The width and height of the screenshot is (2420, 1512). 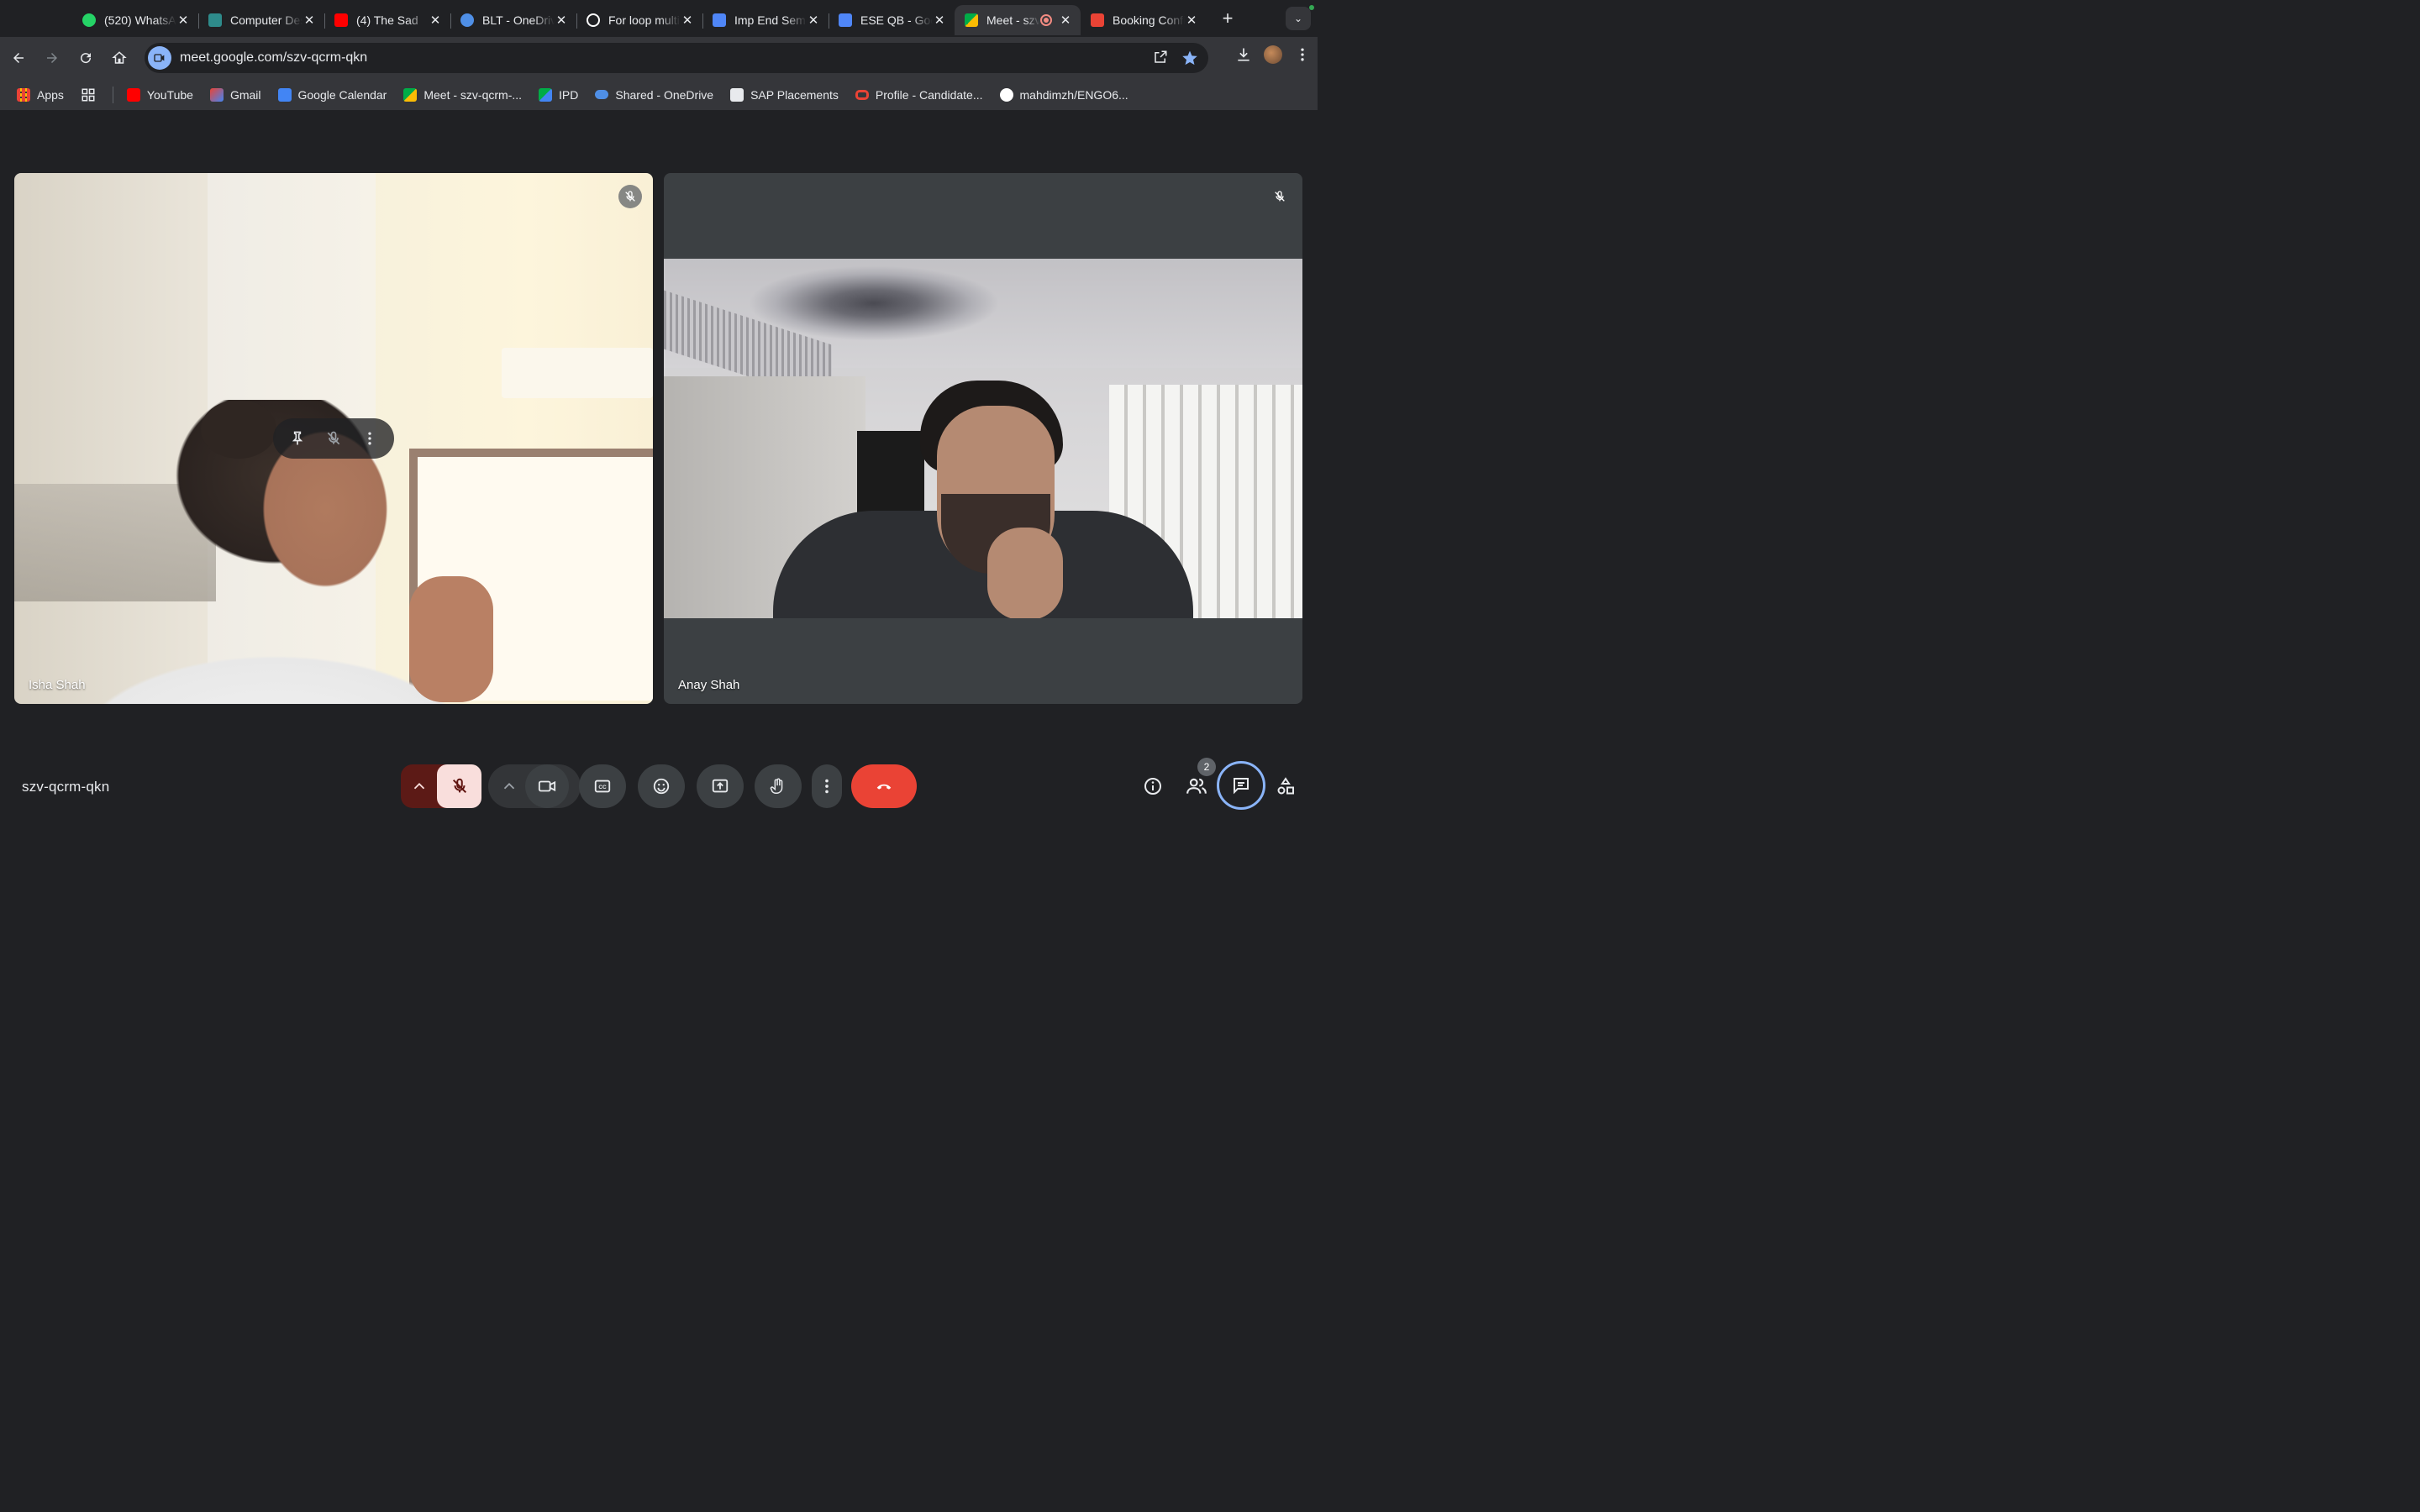 What do you see at coordinates (245, 94) in the screenshot?
I see `bookmark-label: Gmail` at bounding box center [245, 94].